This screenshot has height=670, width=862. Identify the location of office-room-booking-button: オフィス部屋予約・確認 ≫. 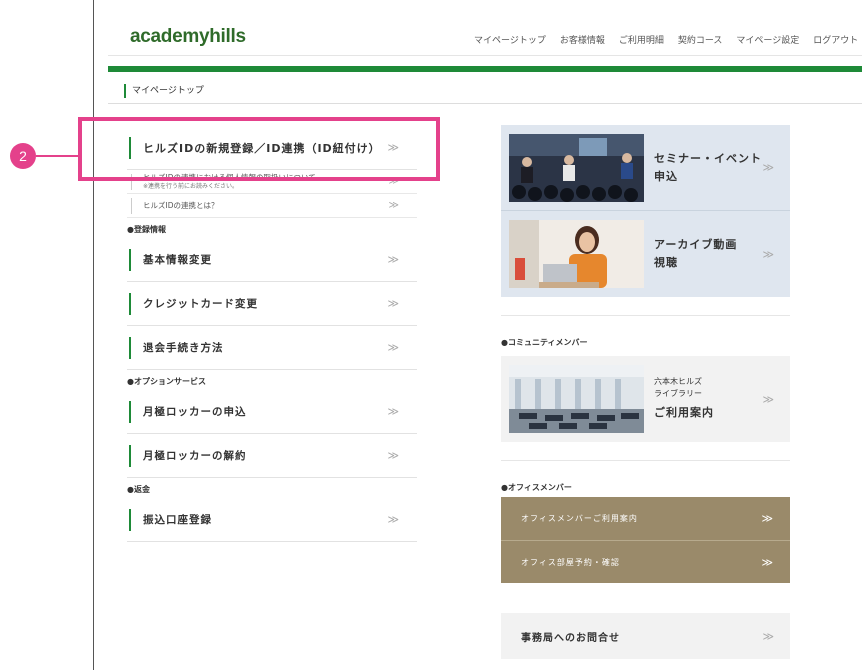
(645, 561).